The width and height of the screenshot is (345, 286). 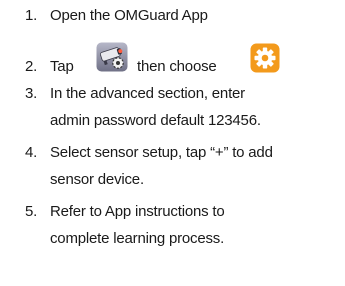 What do you see at coordinates (129, 15) in the screenshot?
I see `step-text: Open the OMGuard App` at bounding box center [129, 15].